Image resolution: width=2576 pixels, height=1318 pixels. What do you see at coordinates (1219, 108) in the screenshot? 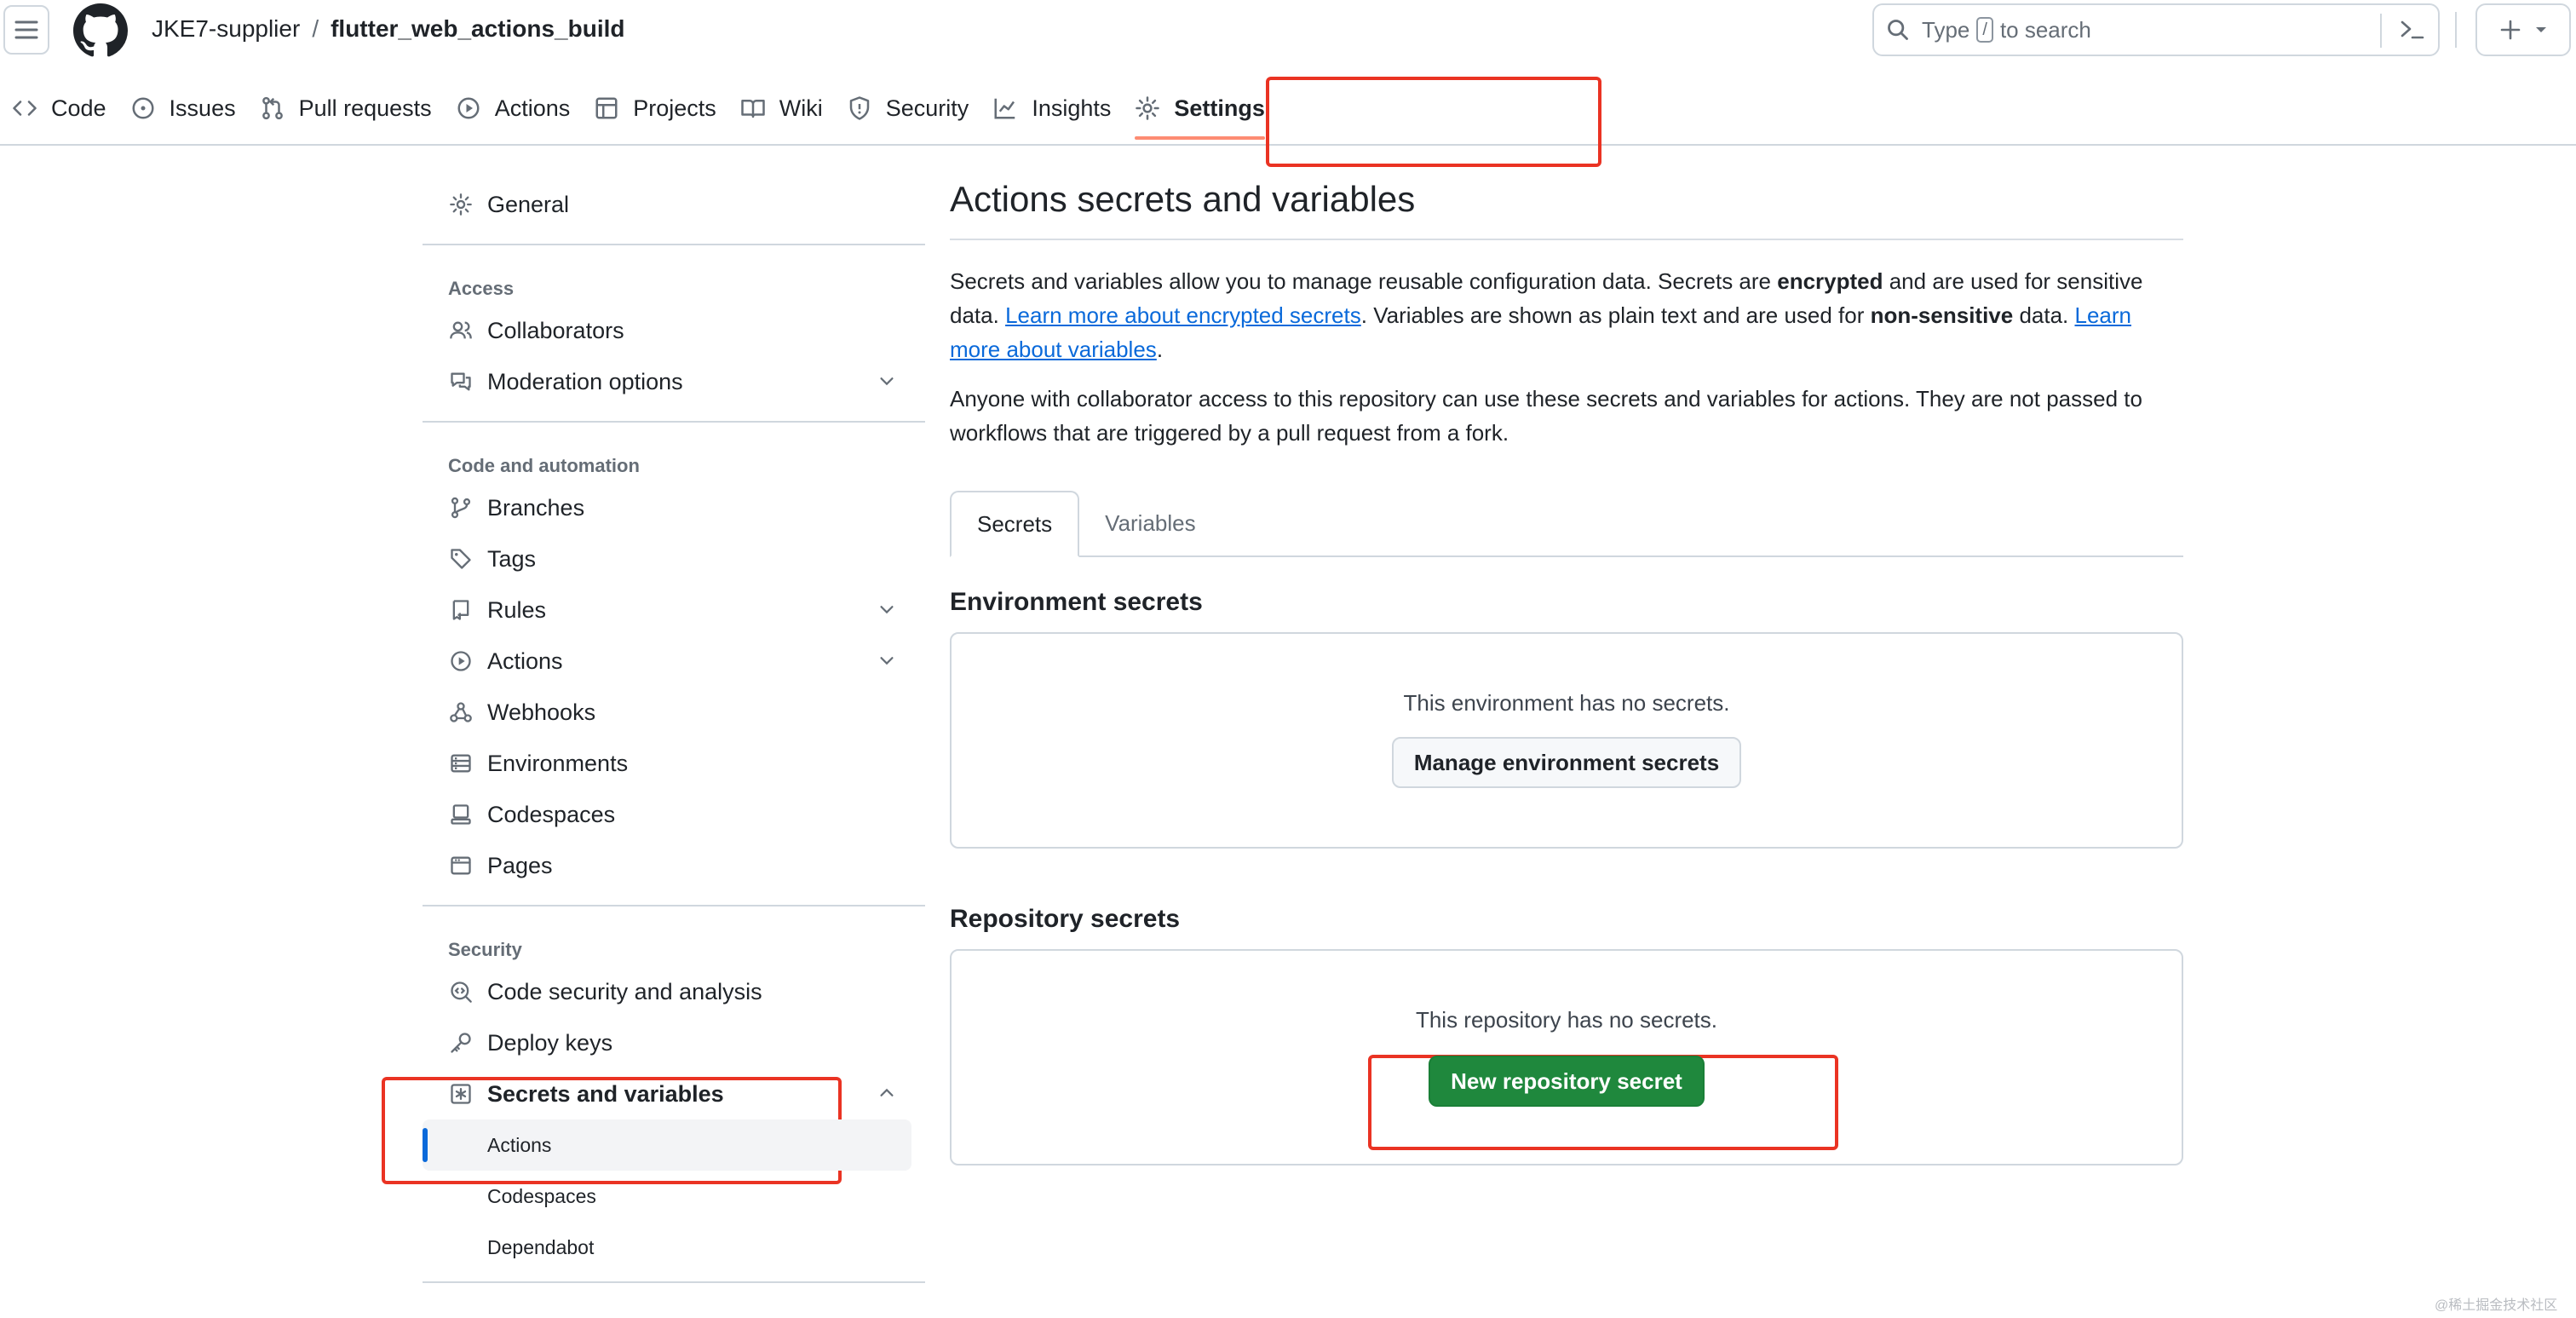
I see `tab-settings-label: Settings` at bounding box center [1219, 108].